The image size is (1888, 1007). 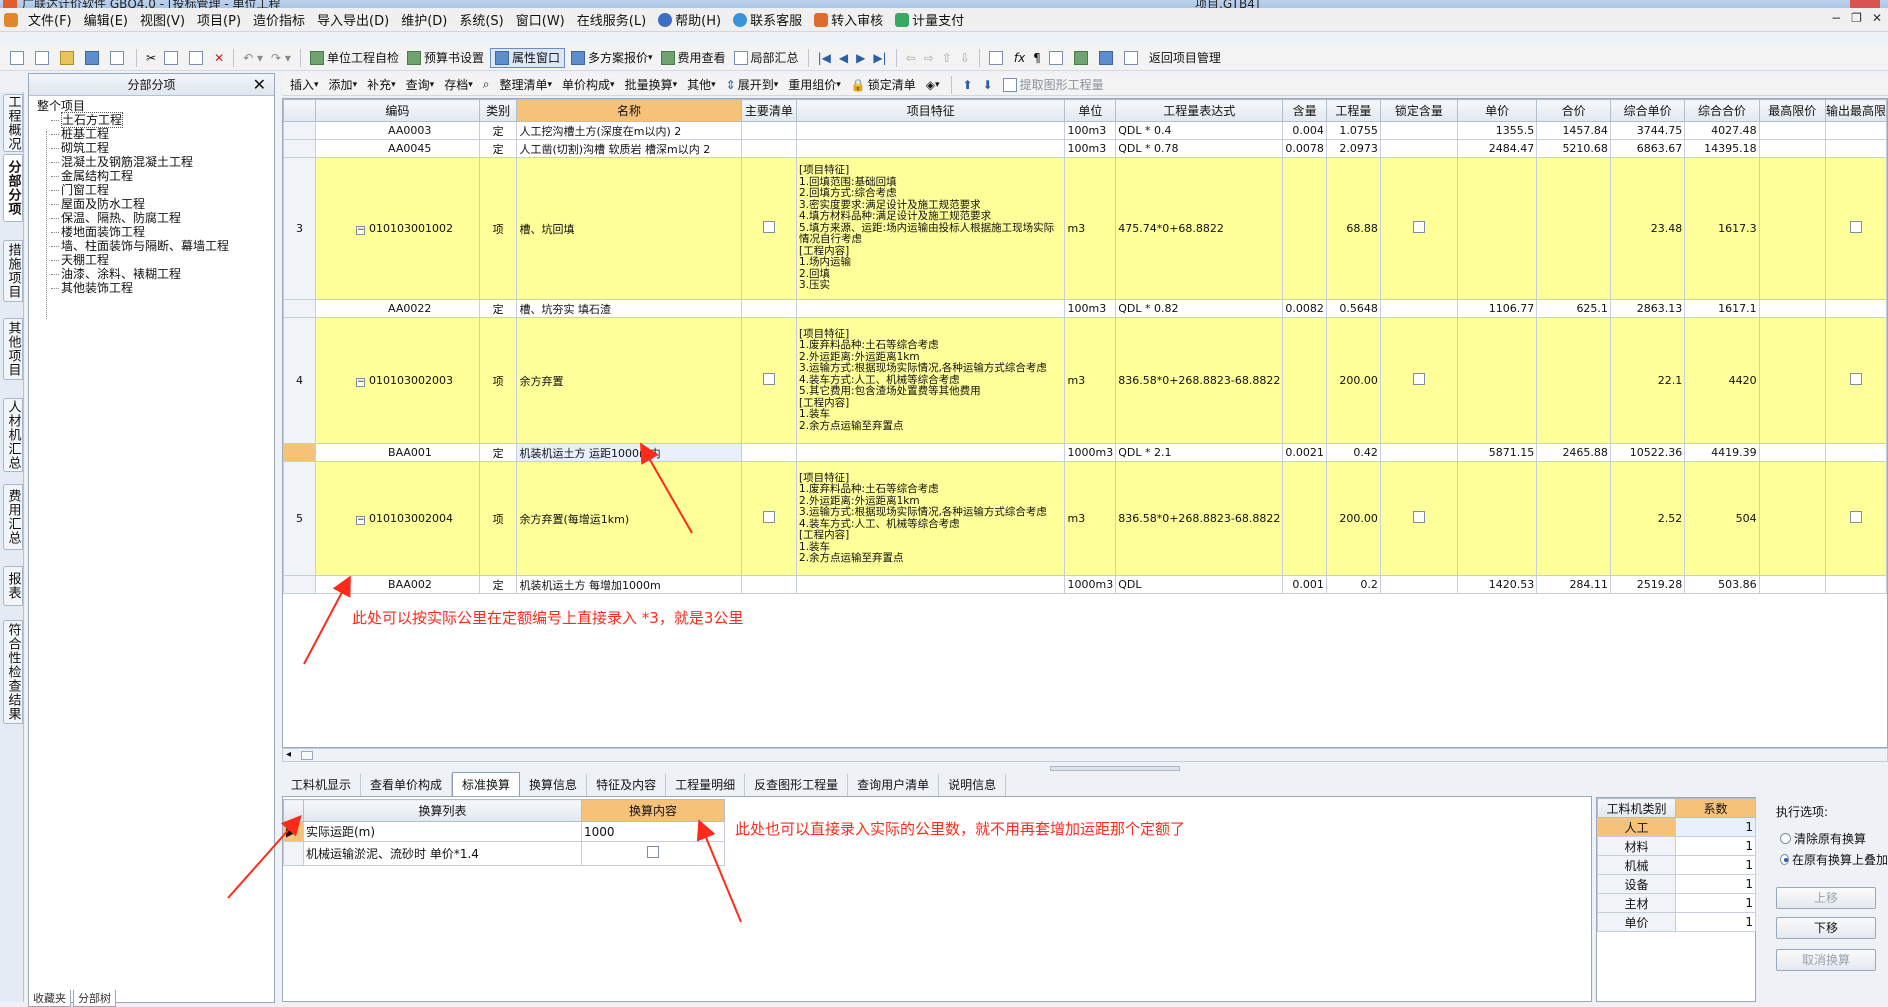 I want to click on tree-item: 楼地面装饰工程, so click(x=159, y=232).